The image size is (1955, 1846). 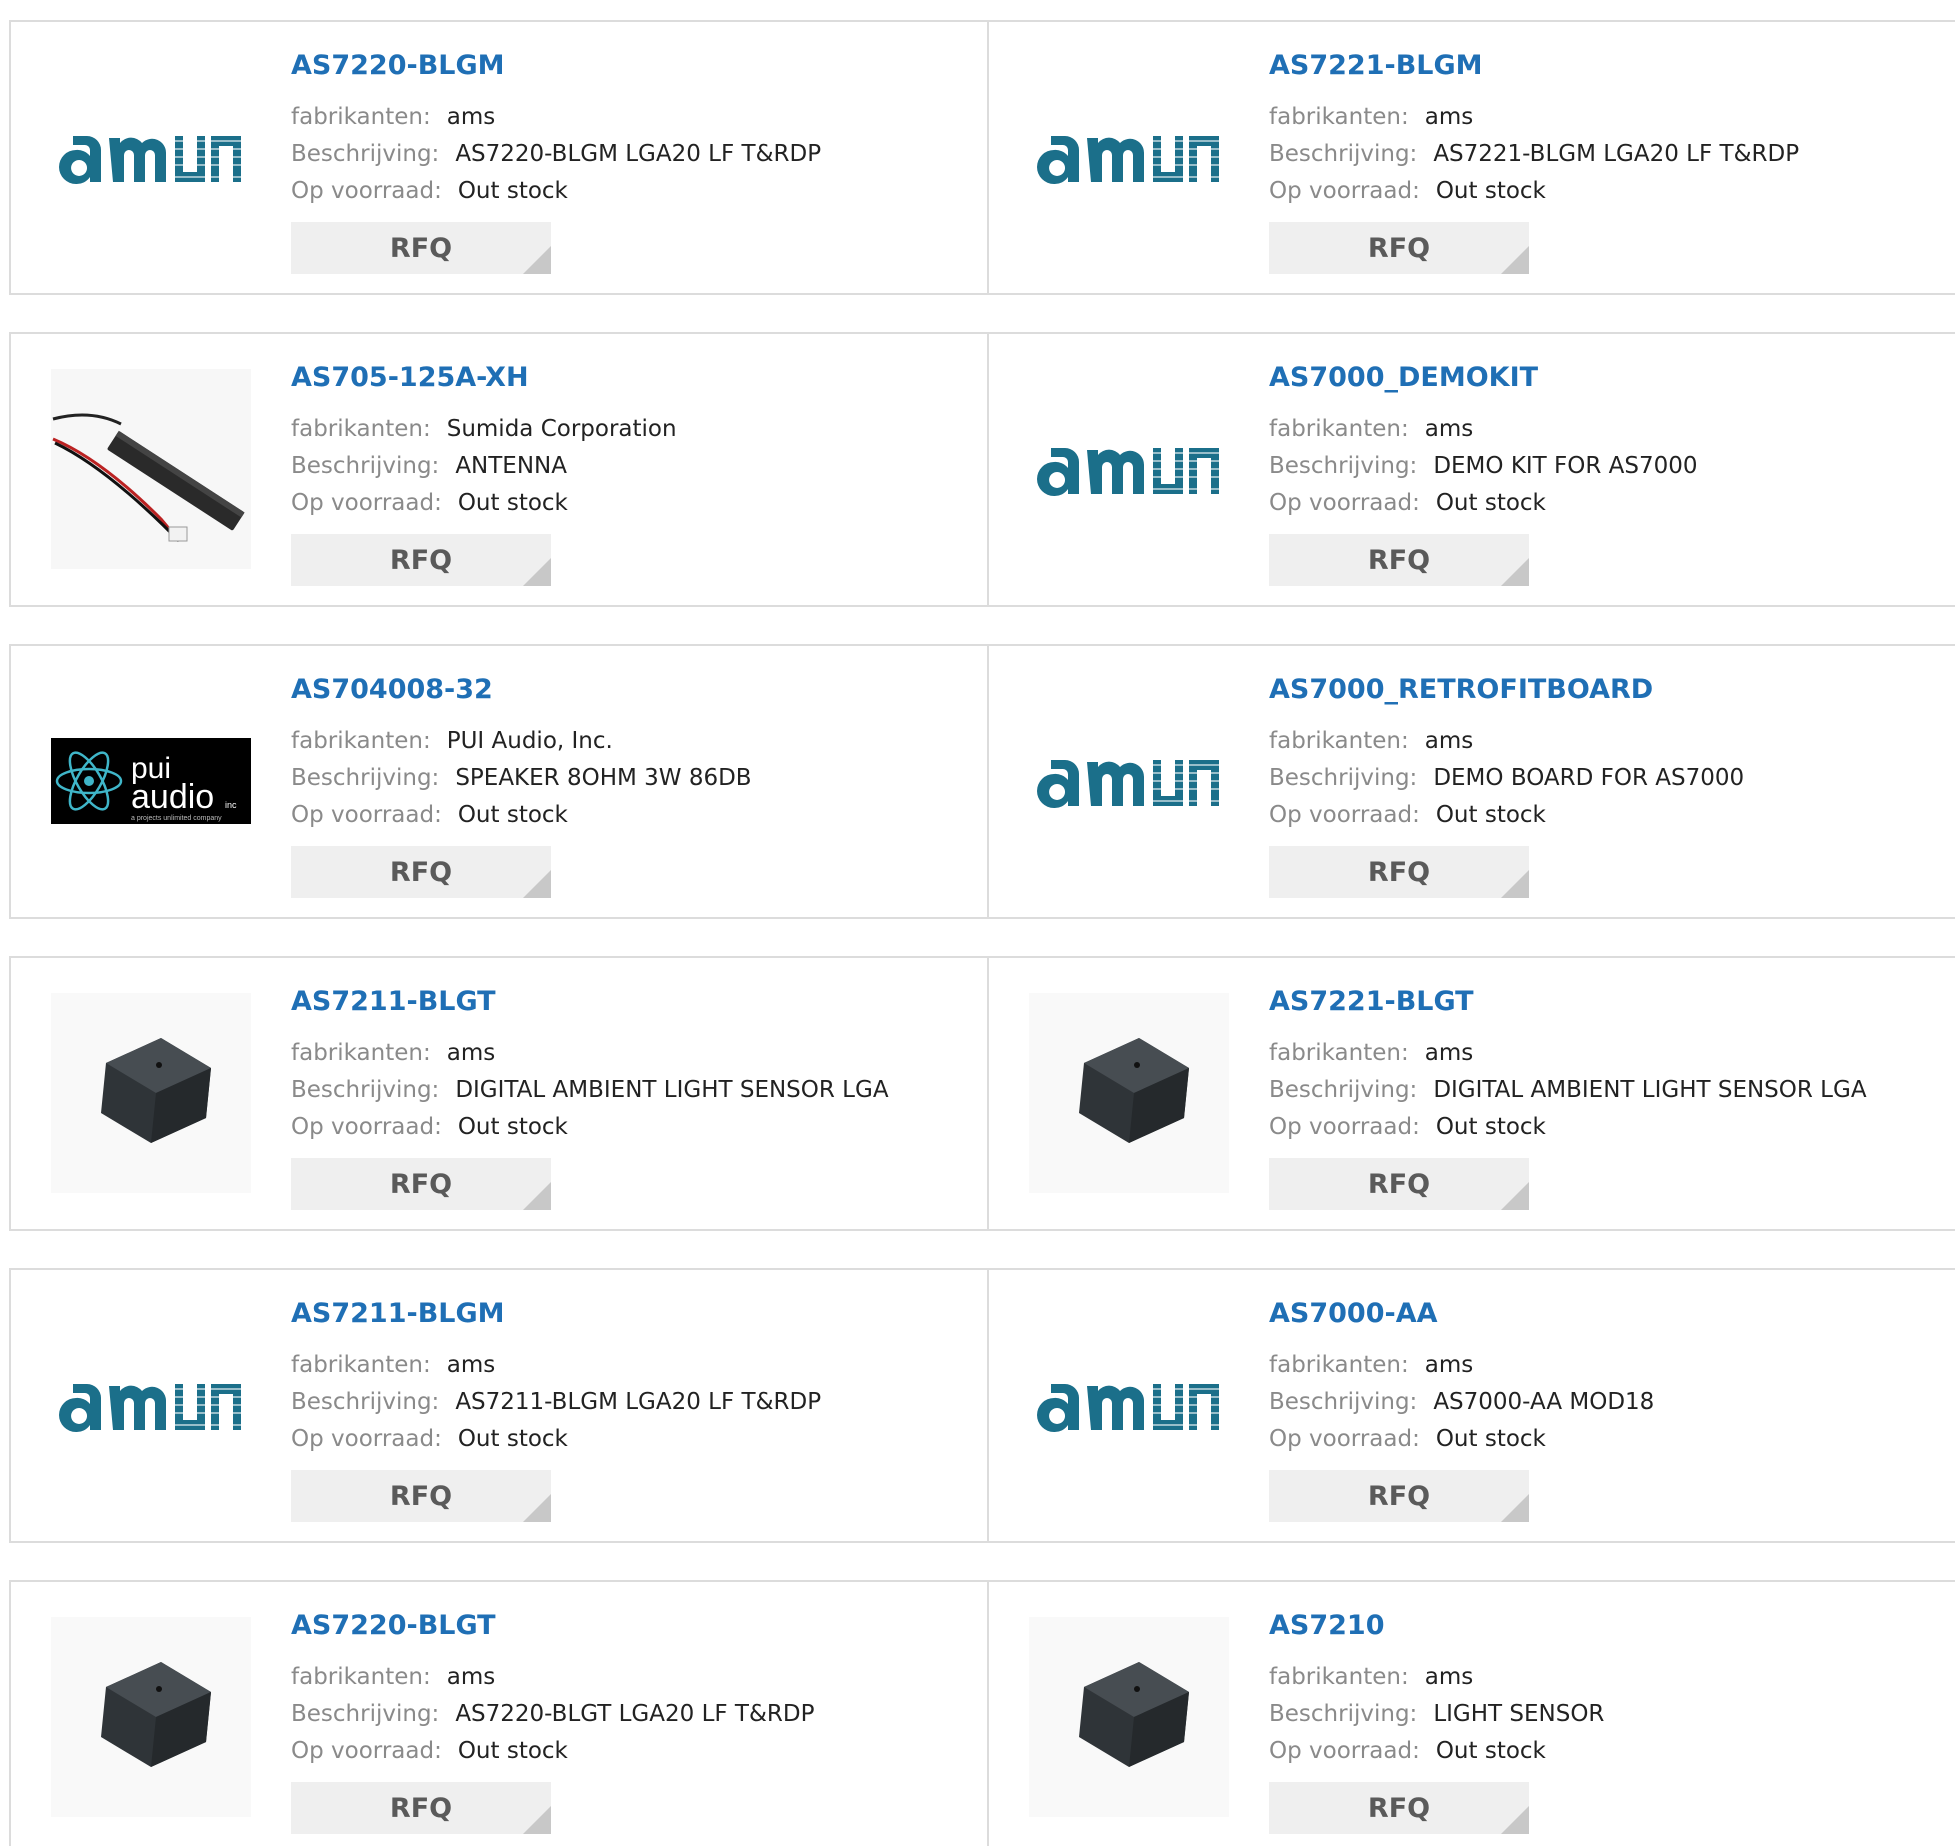 I want to click on part-number-link: AS7000-AA, so click(x=1353, y=1313).